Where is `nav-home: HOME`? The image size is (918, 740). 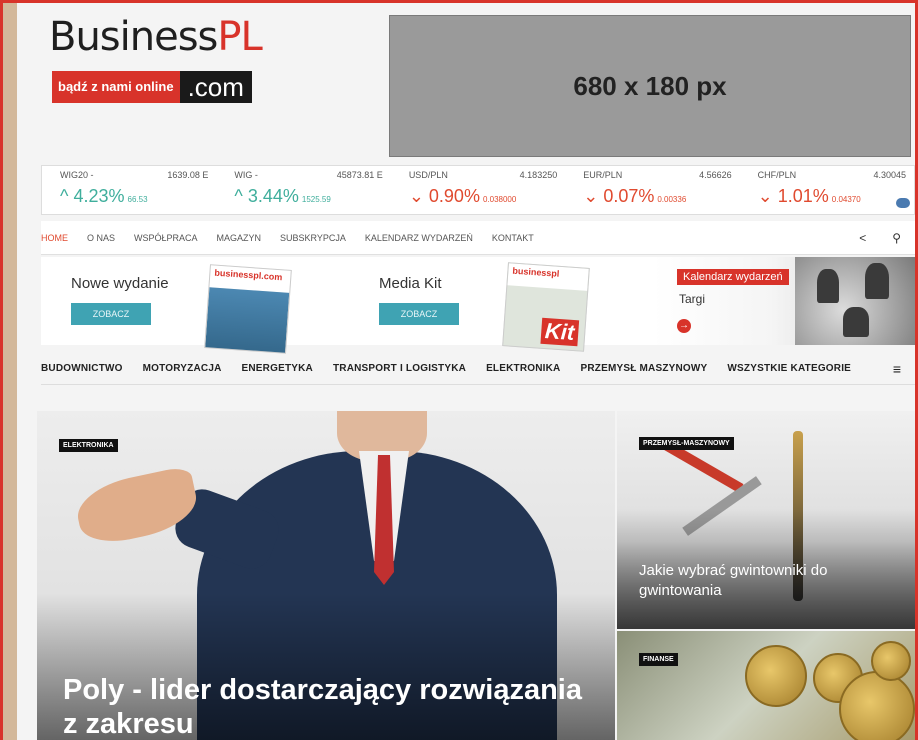
nav-home: HOME is located at coordinates (54, 238).